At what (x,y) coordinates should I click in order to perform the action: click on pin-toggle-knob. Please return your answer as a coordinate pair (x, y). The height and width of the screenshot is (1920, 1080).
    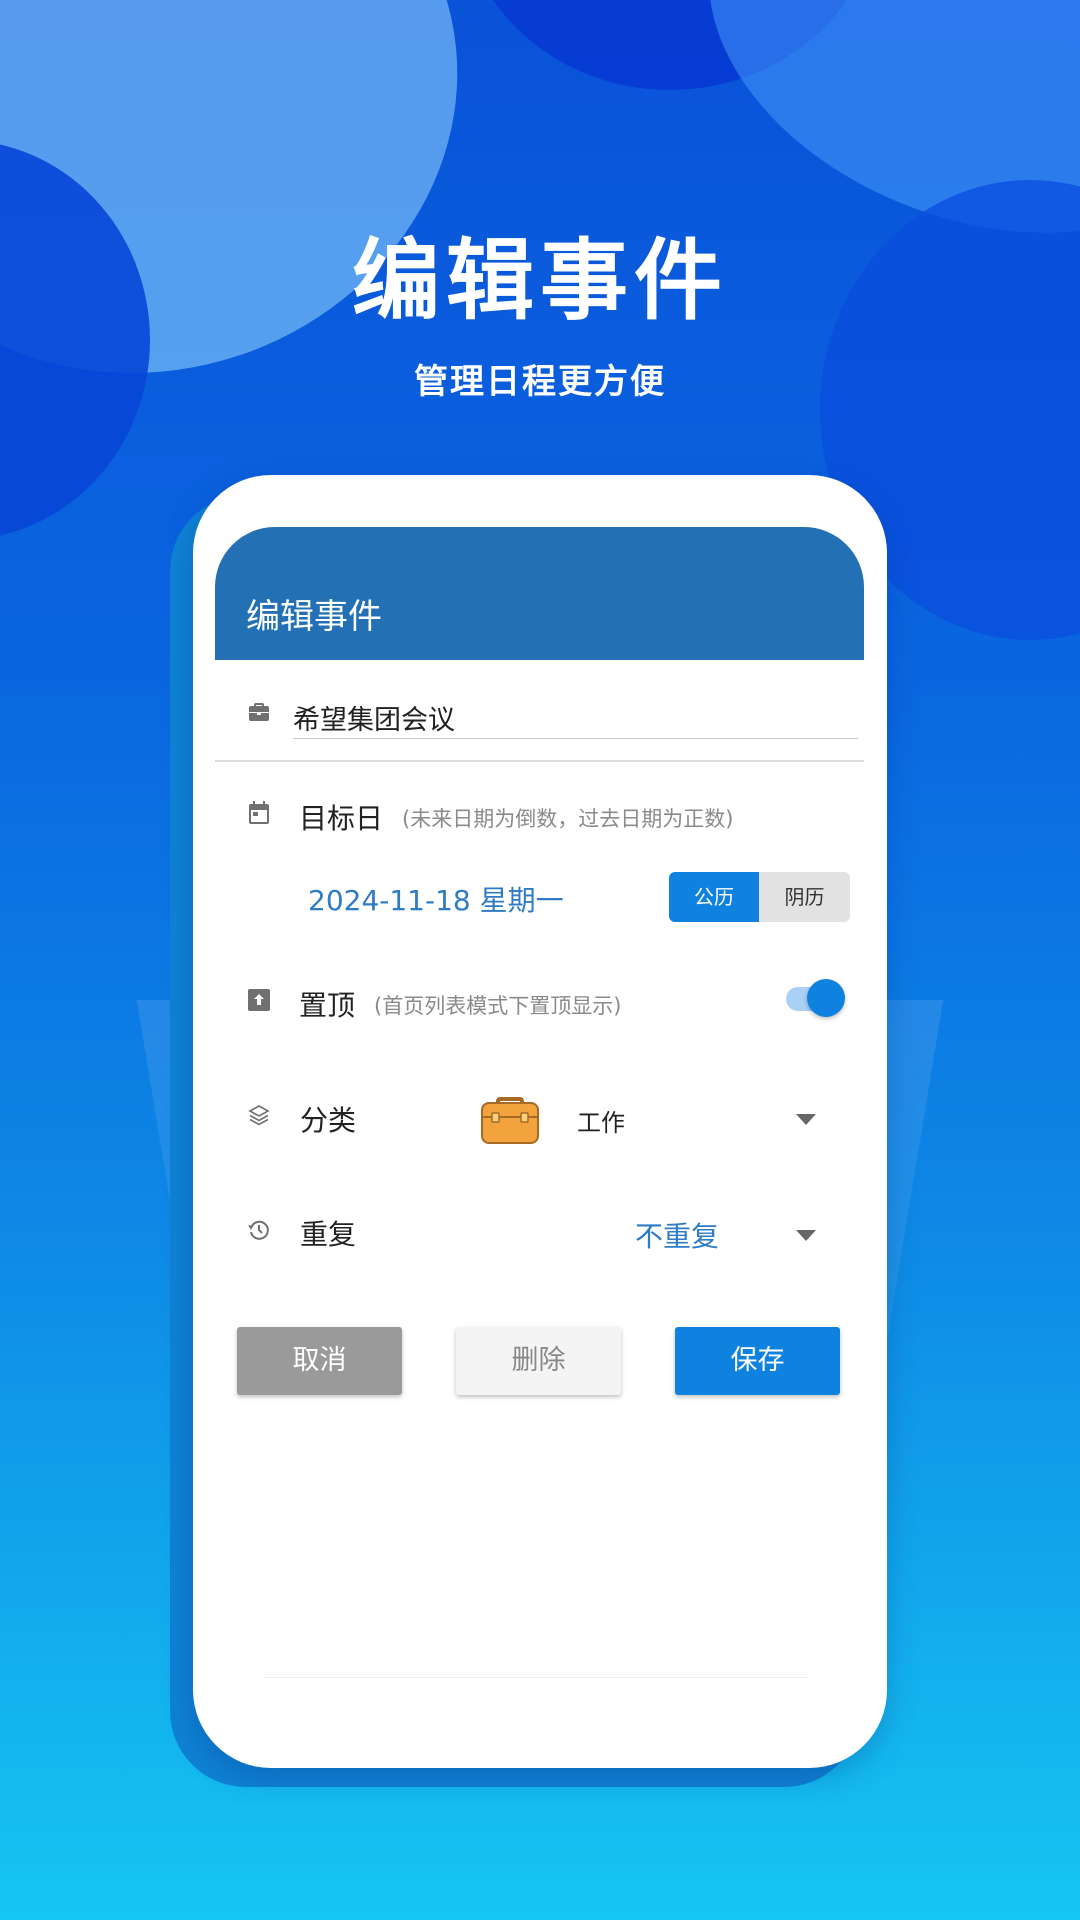
    Looking at the image, I should click on (826, 998).